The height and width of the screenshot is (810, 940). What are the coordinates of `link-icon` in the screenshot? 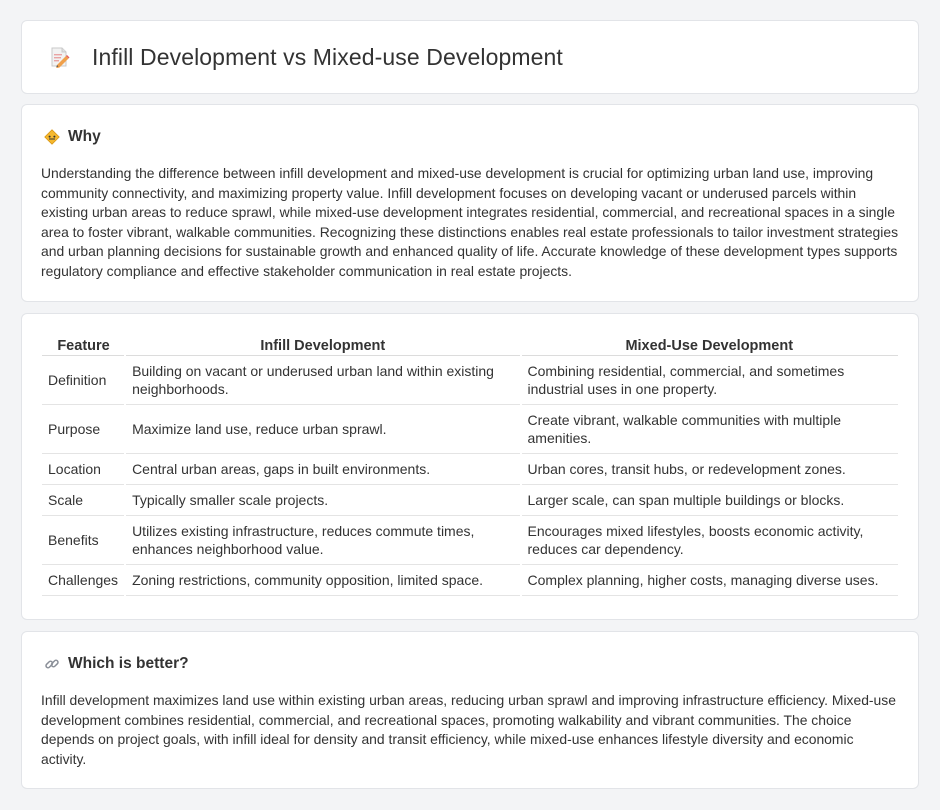 It's located at (52, 664).